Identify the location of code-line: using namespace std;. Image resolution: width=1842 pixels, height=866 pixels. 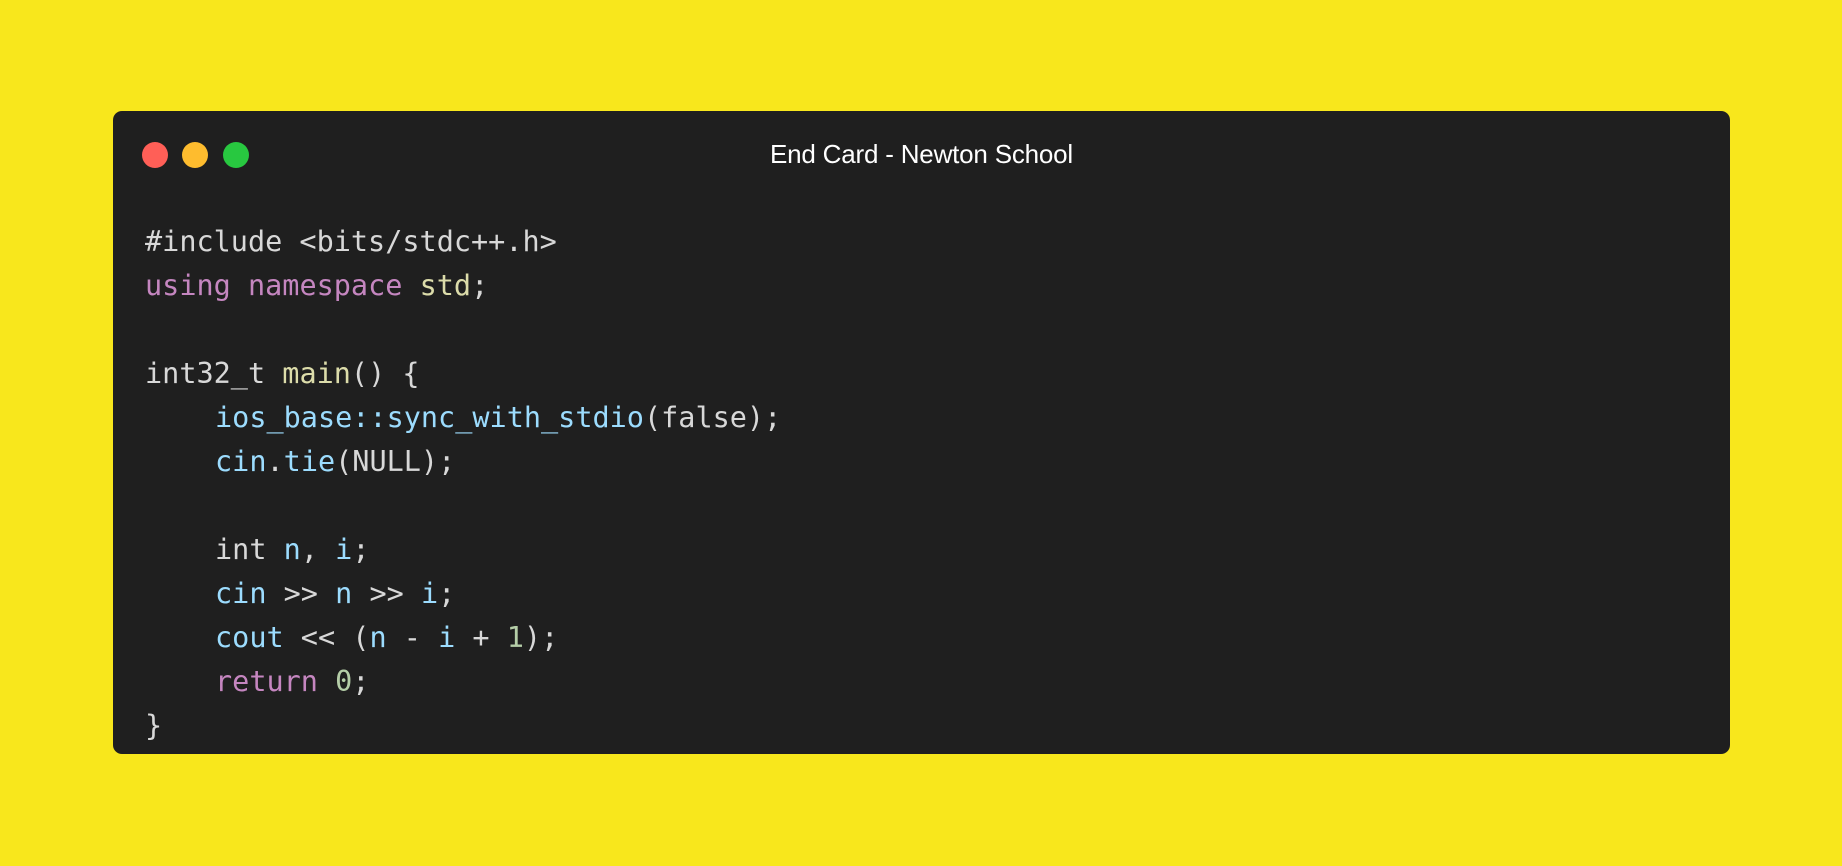
(463, 286).